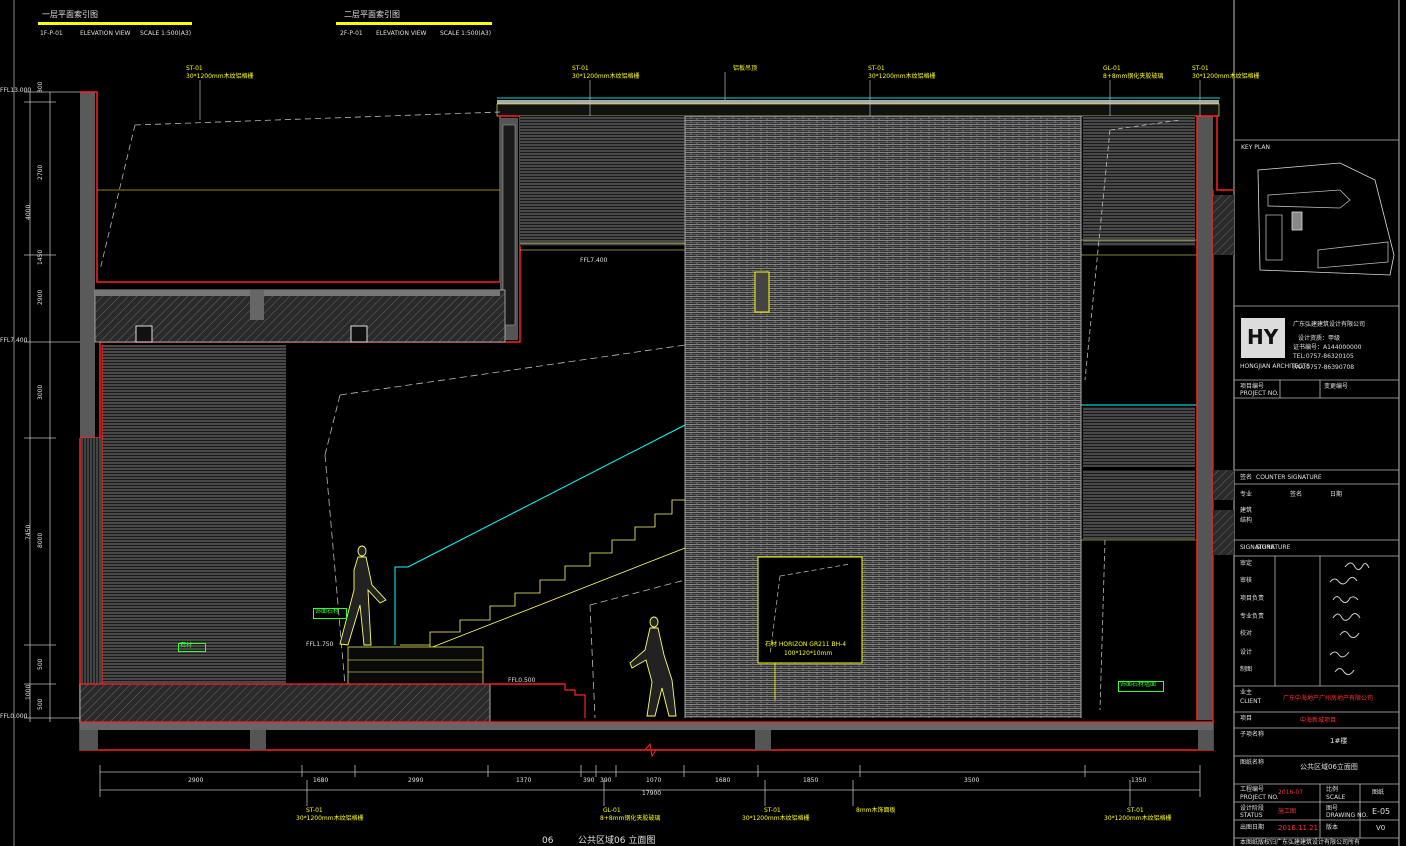 The image size is (1406, 846). Describe the element at coordinates (876, 68) in the screenshot. I see `top-note-4-tag: ST-01` at that location.